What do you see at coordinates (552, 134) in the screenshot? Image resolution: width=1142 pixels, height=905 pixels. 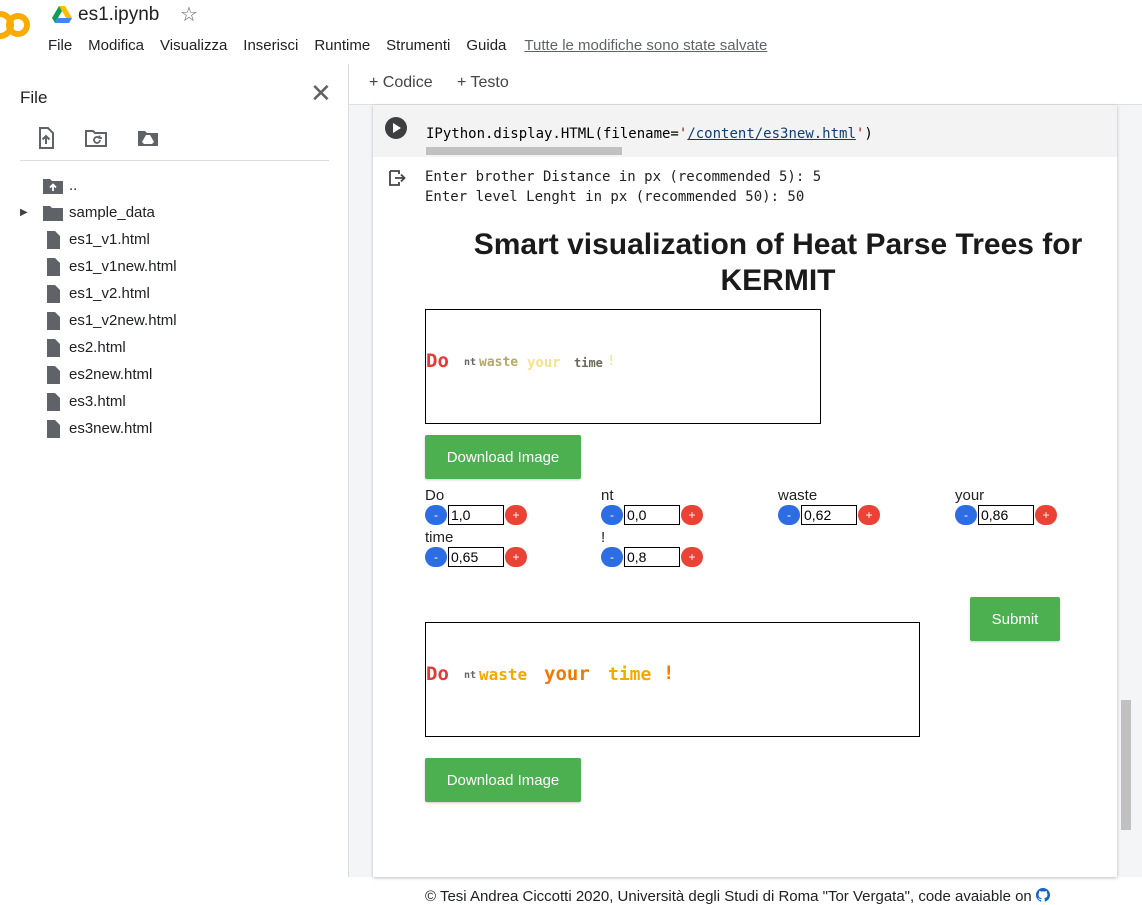 I see `code-prefix: IPython.display.HTML(filename=` at bounding box center [552, 134].